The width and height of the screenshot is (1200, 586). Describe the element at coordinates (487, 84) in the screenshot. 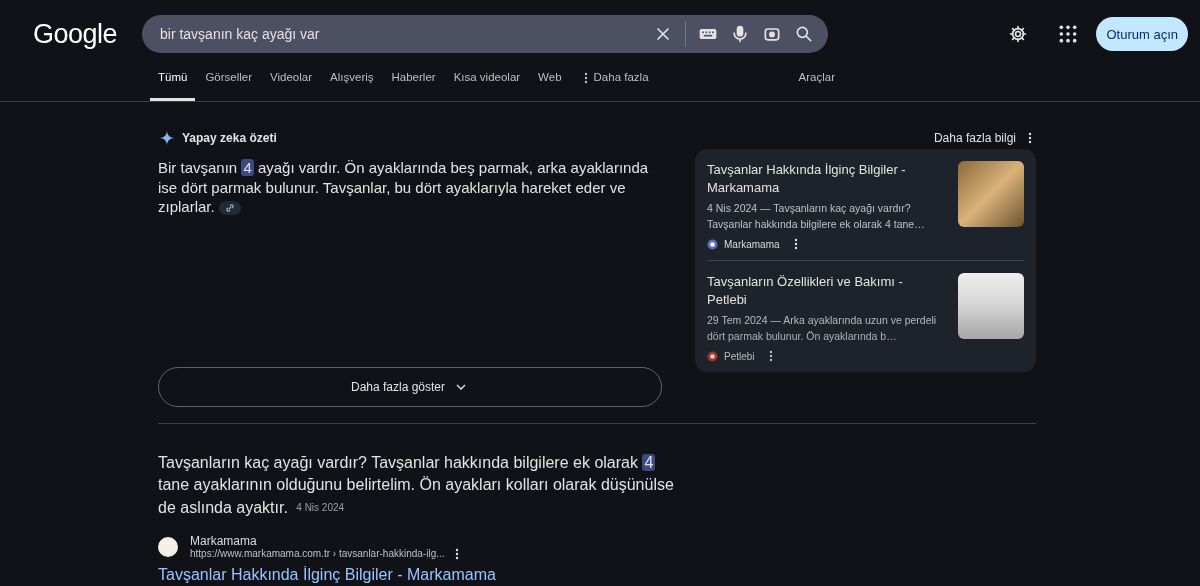

I see `tab: Kısa videolar` at that location.